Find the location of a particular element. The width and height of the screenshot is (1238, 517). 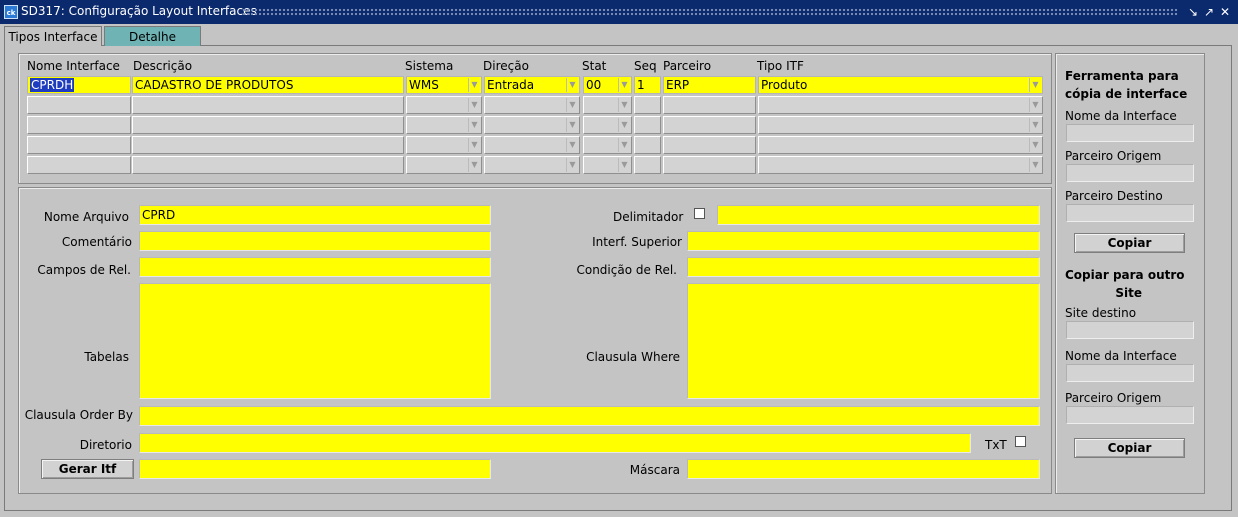

txt-checkbox is located at coordinates (1020, 441).